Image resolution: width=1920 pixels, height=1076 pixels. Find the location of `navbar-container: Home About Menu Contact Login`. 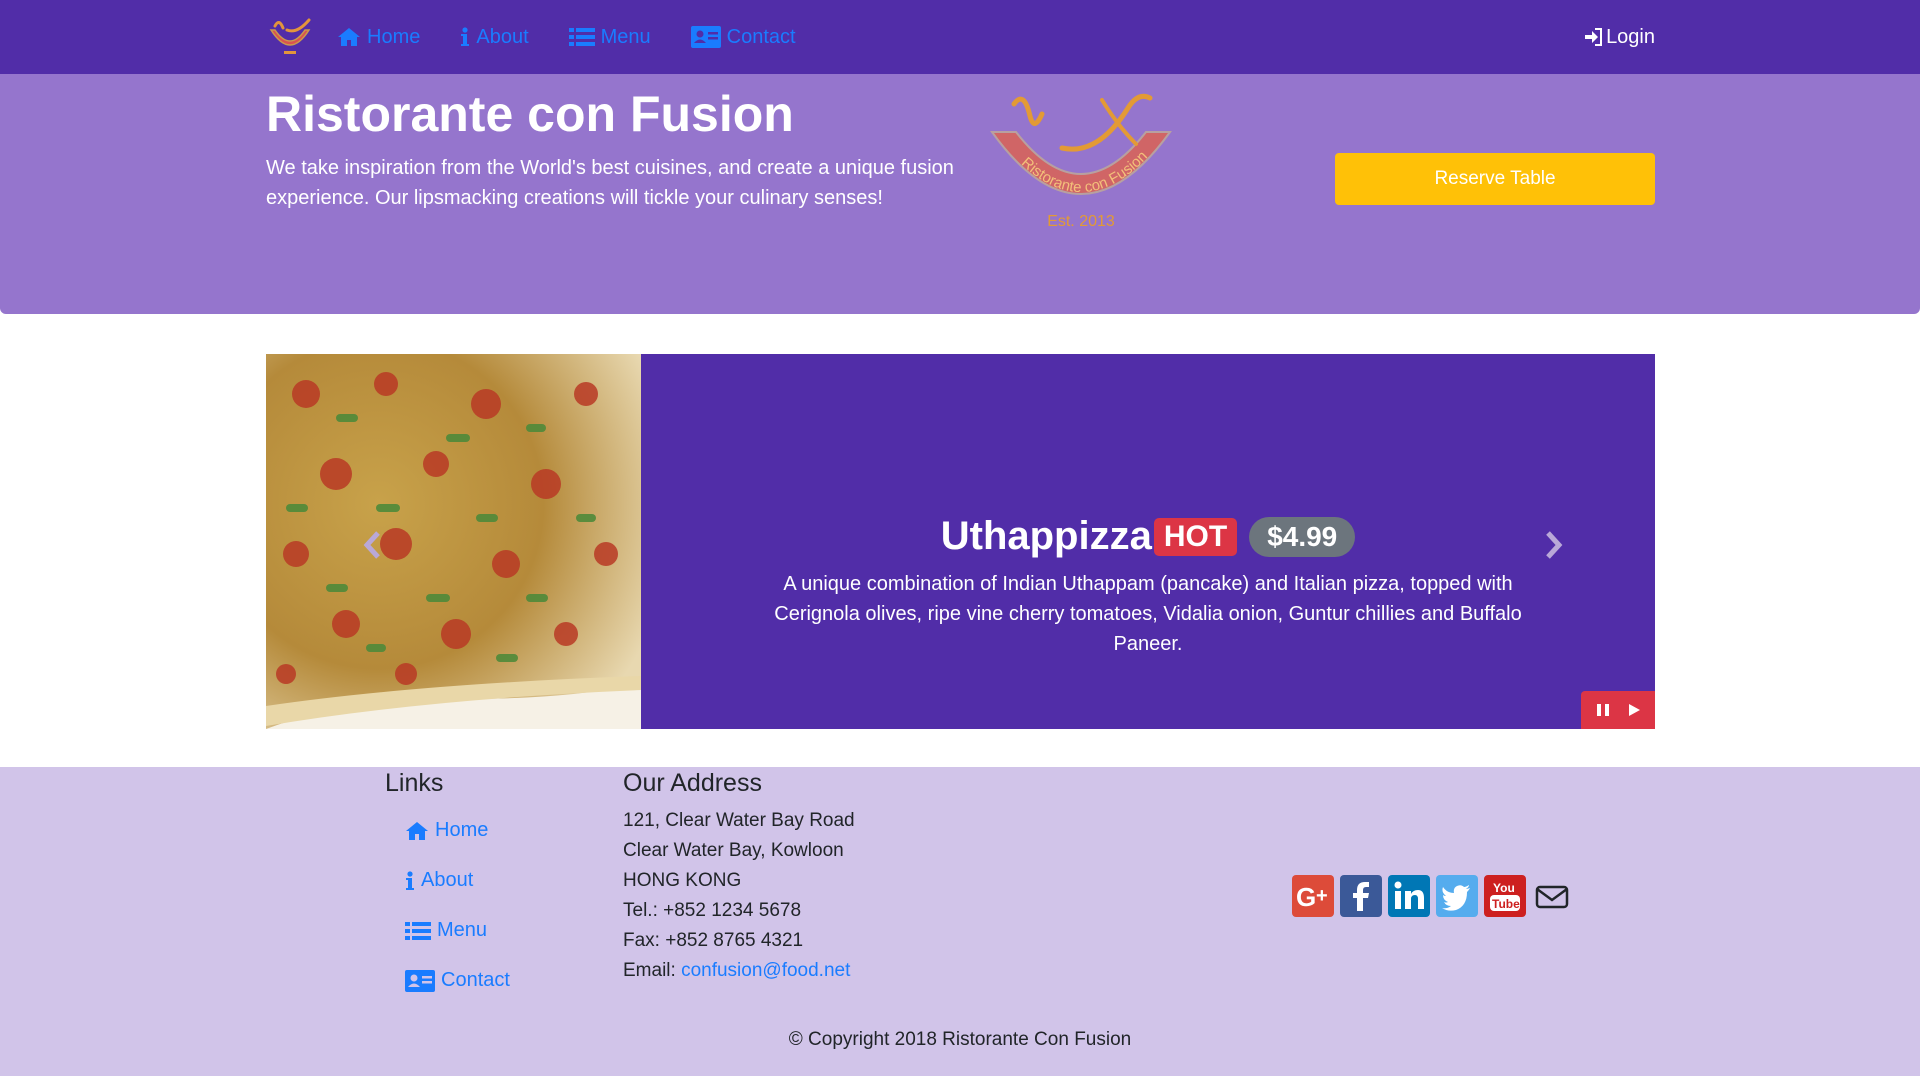

navbar-container: Home About Menu Contact Login is located at coordinates (960, 37).